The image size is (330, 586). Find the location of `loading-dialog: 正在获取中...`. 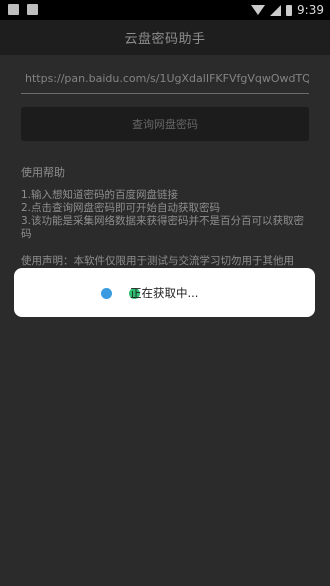

loading-dialog: 正在获取中... is located at coordinates (164, 292).